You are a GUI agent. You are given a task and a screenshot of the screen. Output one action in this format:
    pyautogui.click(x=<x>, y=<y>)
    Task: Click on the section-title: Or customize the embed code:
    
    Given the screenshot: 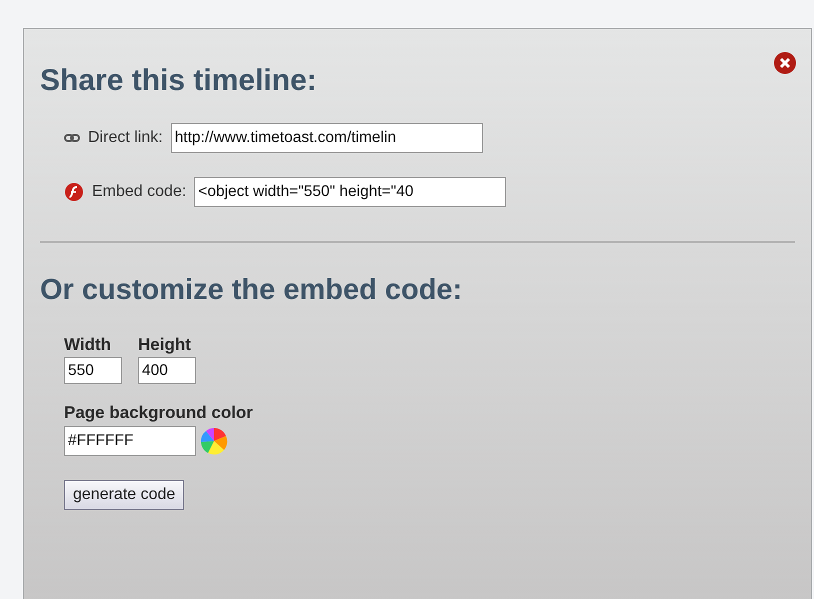 What is the action you would take?
    pyautogui.click(x=251, y=290)
    